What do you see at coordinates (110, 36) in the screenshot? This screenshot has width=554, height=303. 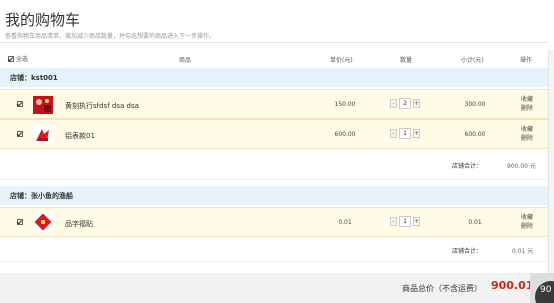 I see `page-subtitle: 查看购物车商品清单，增加减少商品数量，并勾选想要的商品进入下一步操作。` at bounding box center [110, 36].